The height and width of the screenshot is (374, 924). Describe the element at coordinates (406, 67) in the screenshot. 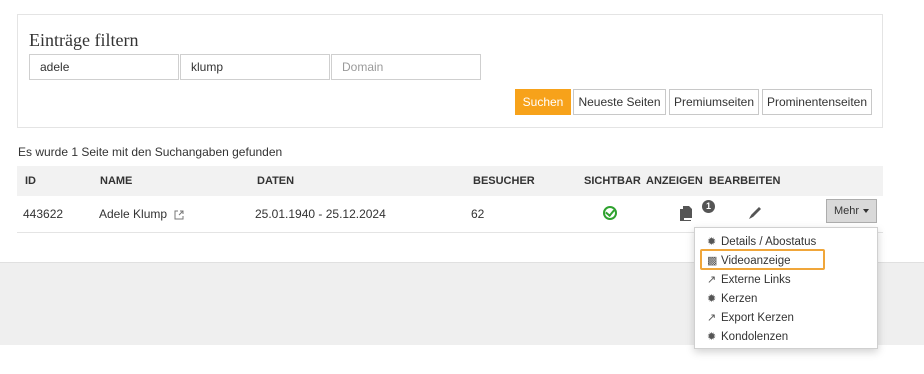

I see `domain-input: Domain` at that location.